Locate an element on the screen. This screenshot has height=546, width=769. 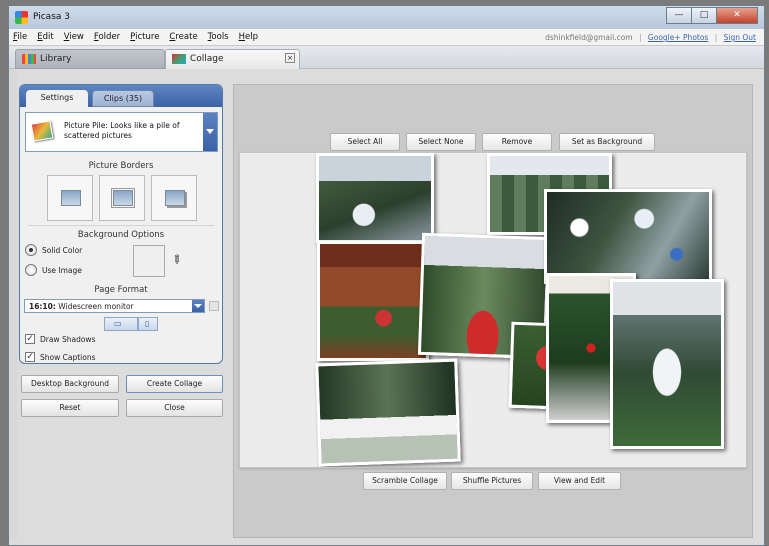
panel-tabs: Settings Clips (35) is located at coordinates (121, 96).